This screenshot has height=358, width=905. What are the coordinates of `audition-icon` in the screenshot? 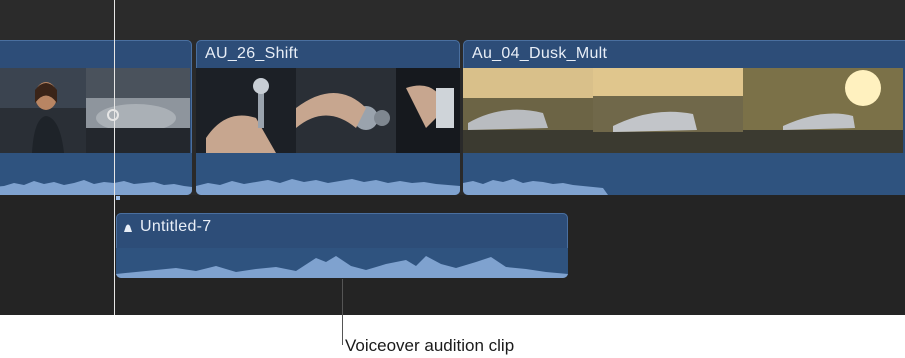 It's located at (128, 227).